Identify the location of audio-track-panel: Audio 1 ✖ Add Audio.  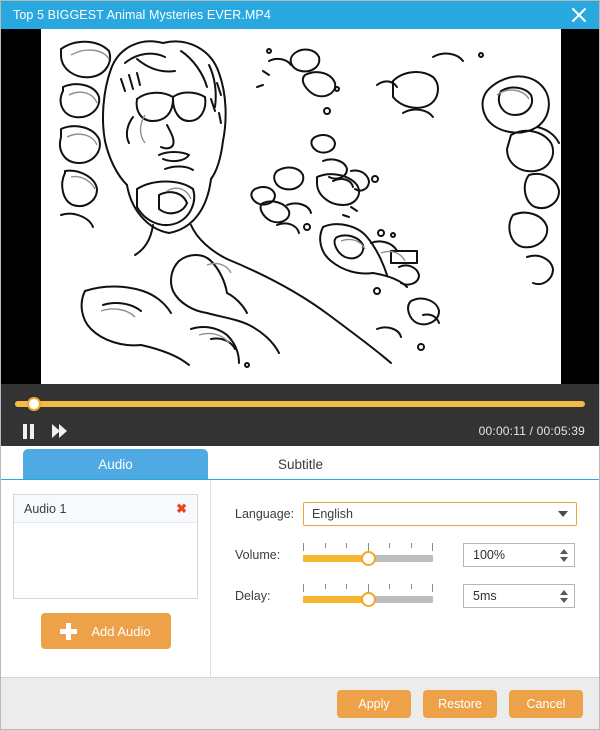
(106, 578).